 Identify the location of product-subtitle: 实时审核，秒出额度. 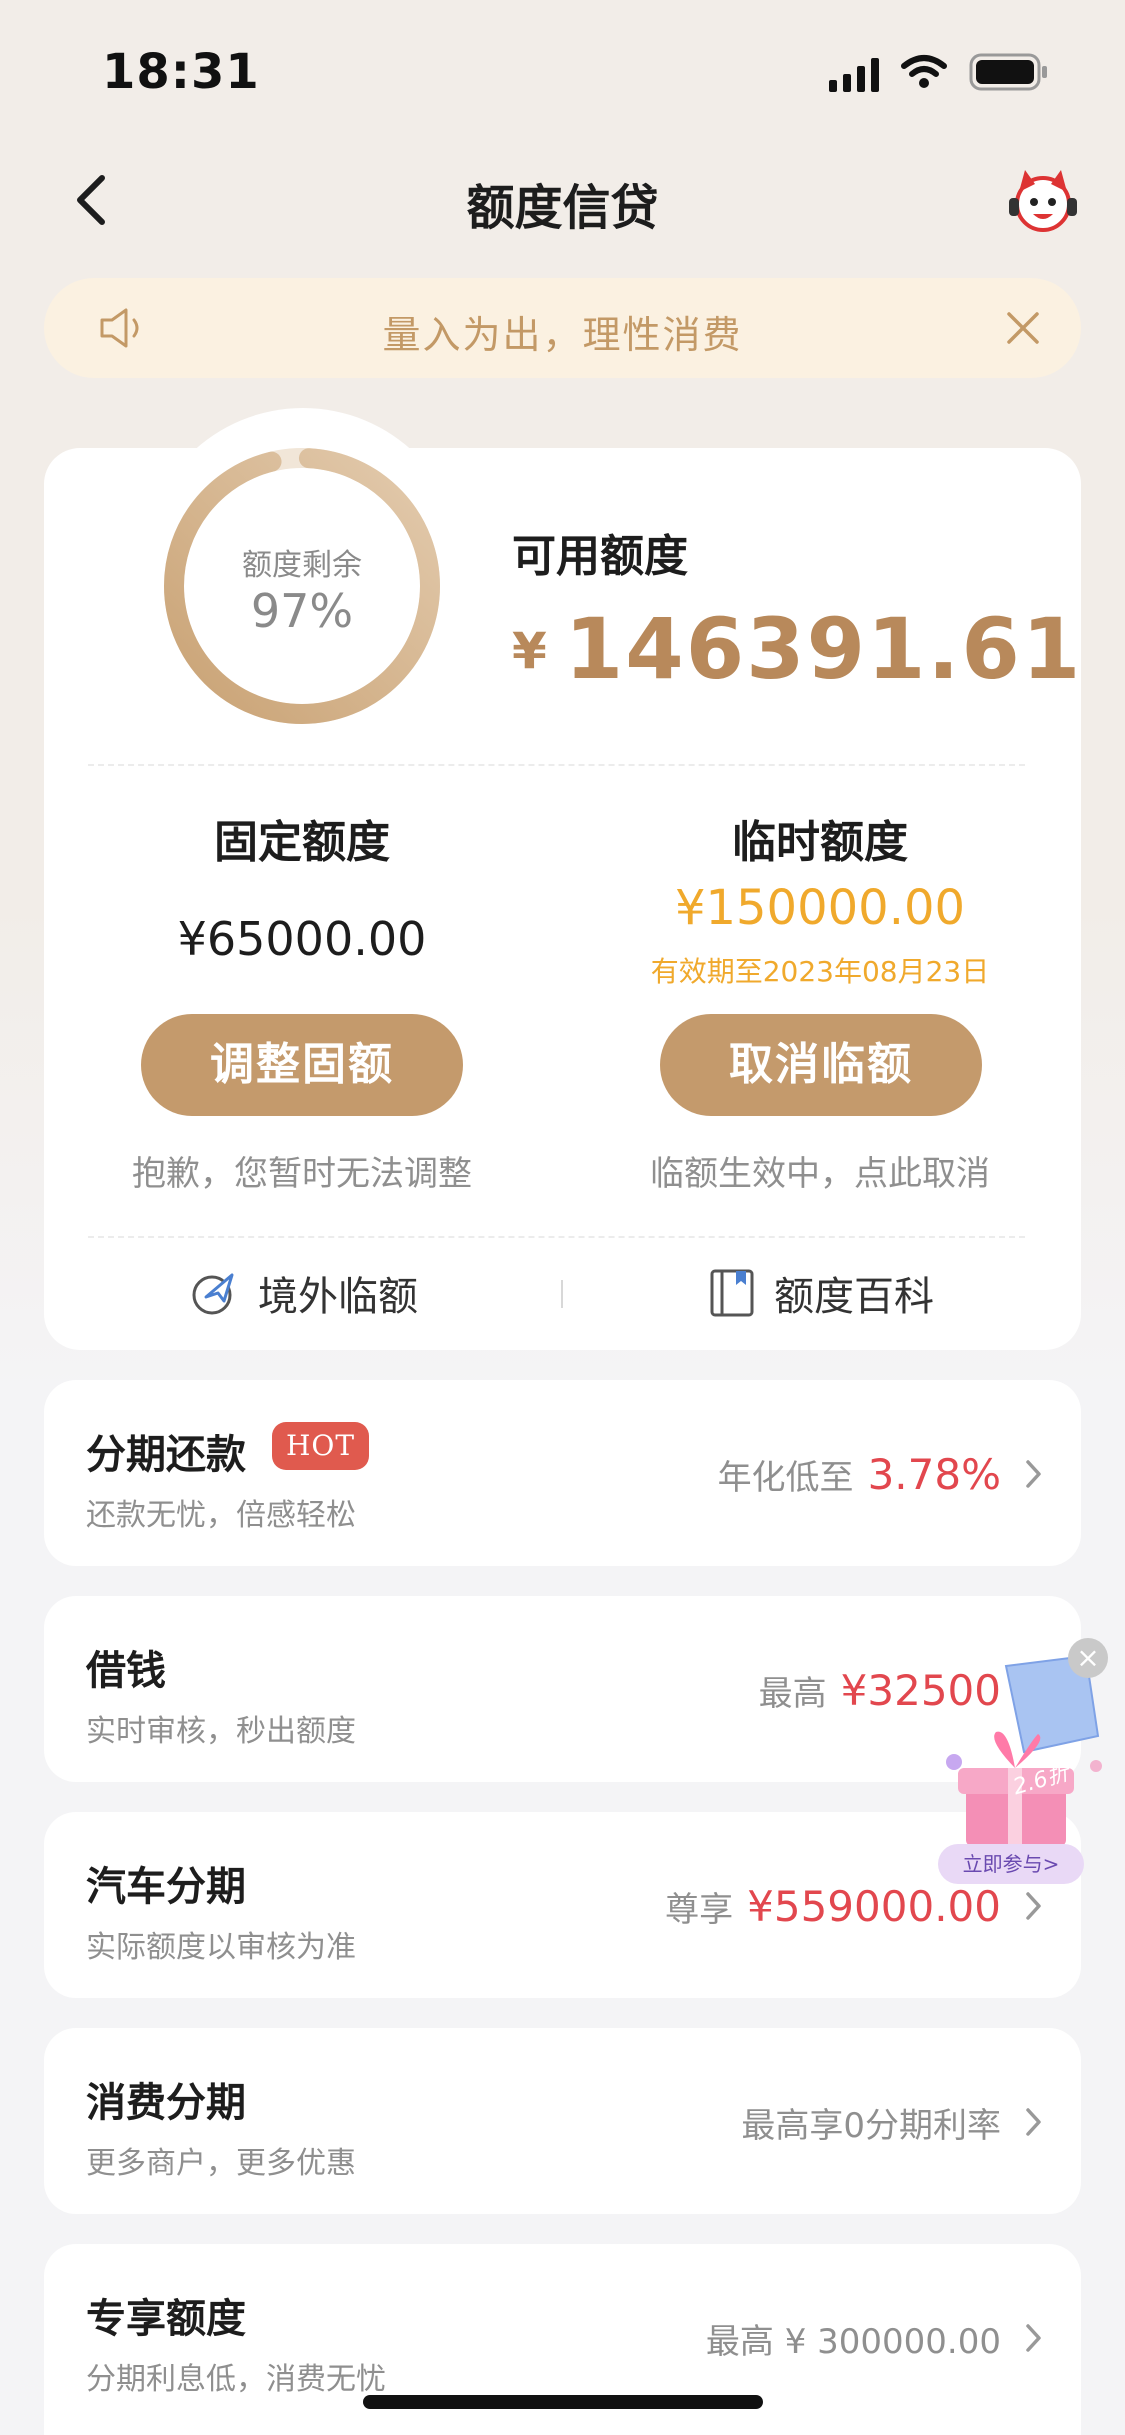
(221, 1731).